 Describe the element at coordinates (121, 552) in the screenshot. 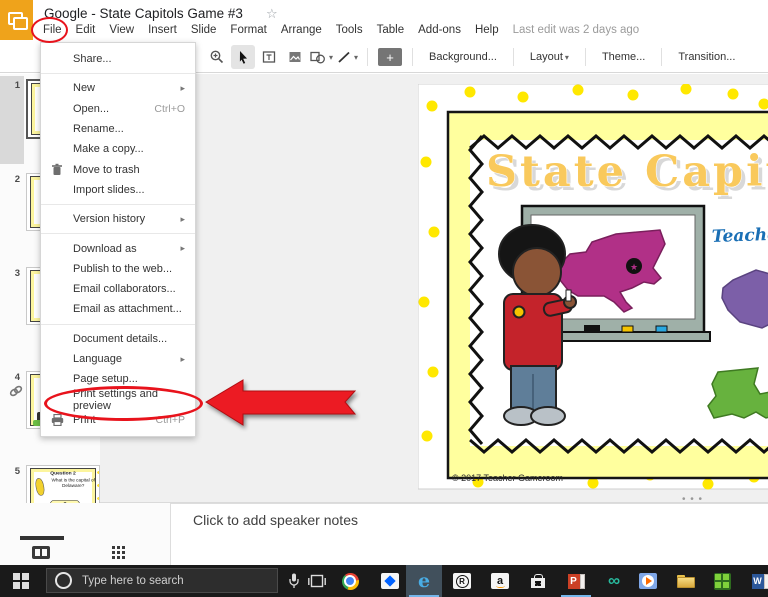

I see `grid-view-icon` at that location.